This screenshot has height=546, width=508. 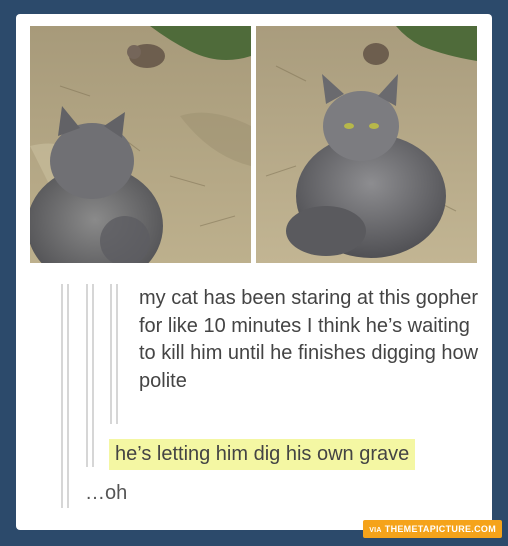 What do you see at coordinates (440, 529) in the screenshot?
I see `watermark-site: THEMETAPICTURE.COM` at bounding box center [440, 529].